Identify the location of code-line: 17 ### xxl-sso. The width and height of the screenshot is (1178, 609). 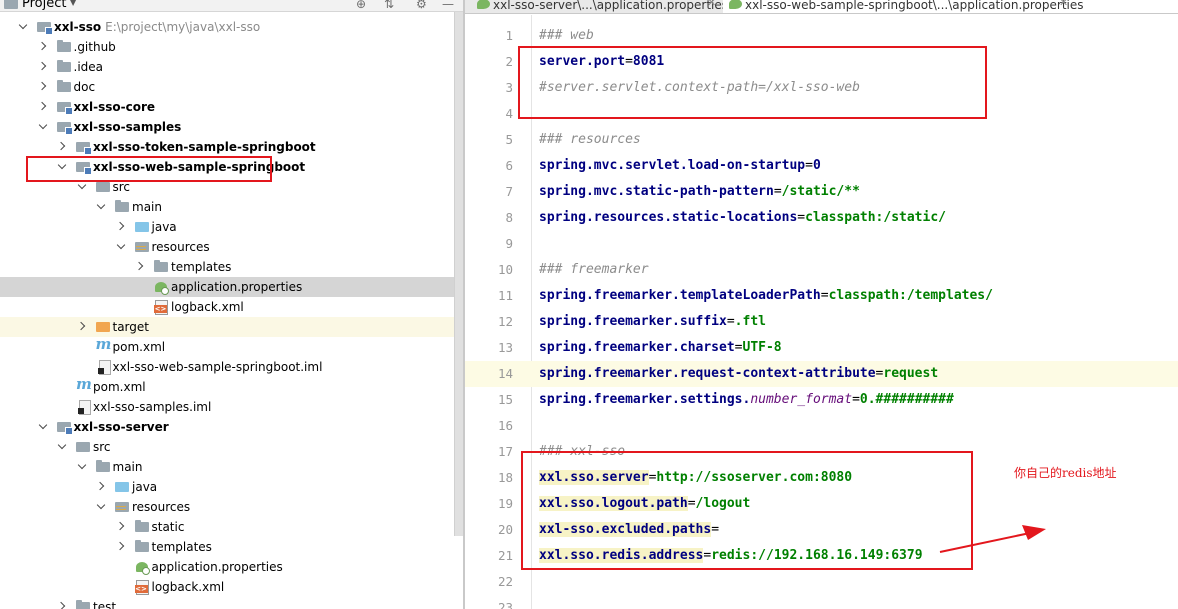
(821, 452).